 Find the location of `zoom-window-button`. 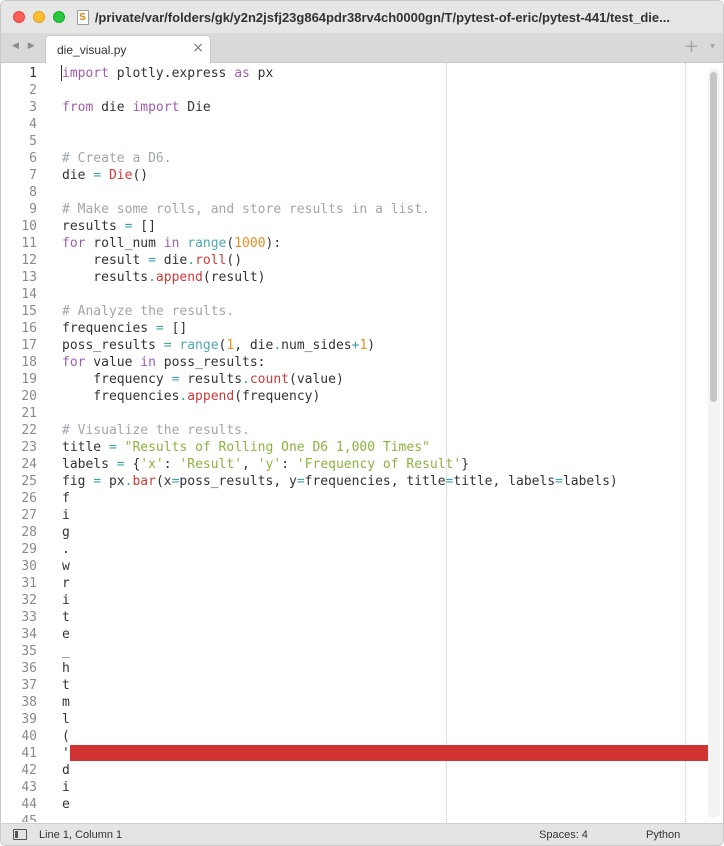

zoom-window-button is located at coordinates (59, 17).